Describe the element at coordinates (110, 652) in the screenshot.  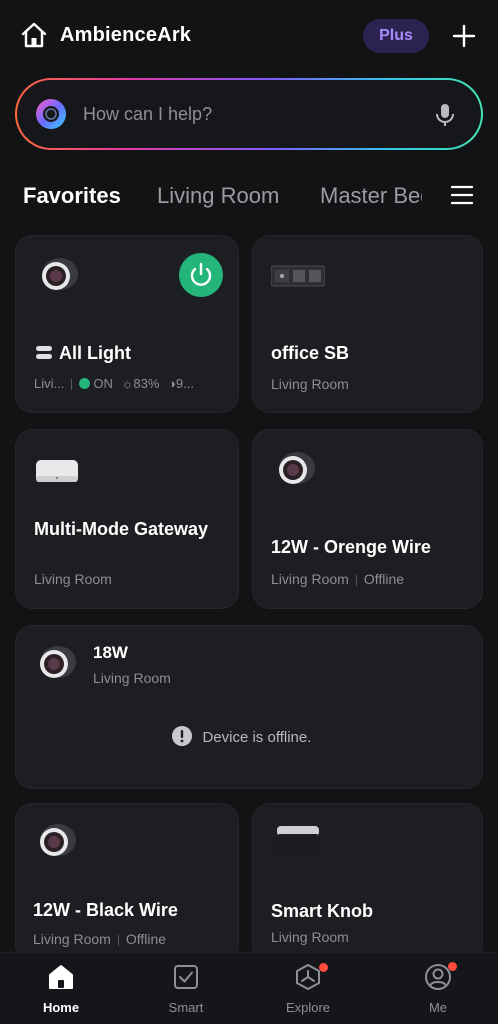
I see `device-title: 18W` at that location.